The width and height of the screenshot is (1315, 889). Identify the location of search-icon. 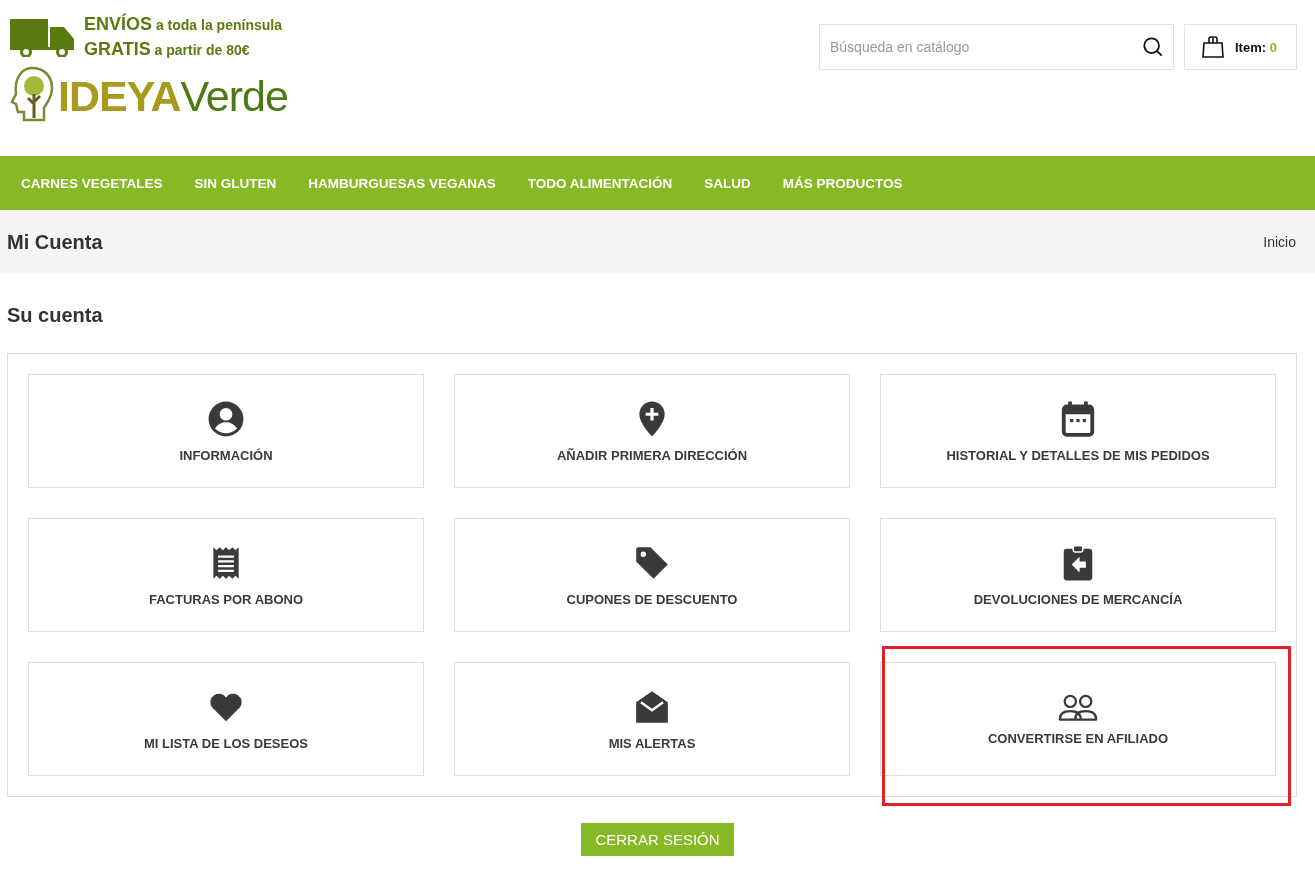
(1153, 47).